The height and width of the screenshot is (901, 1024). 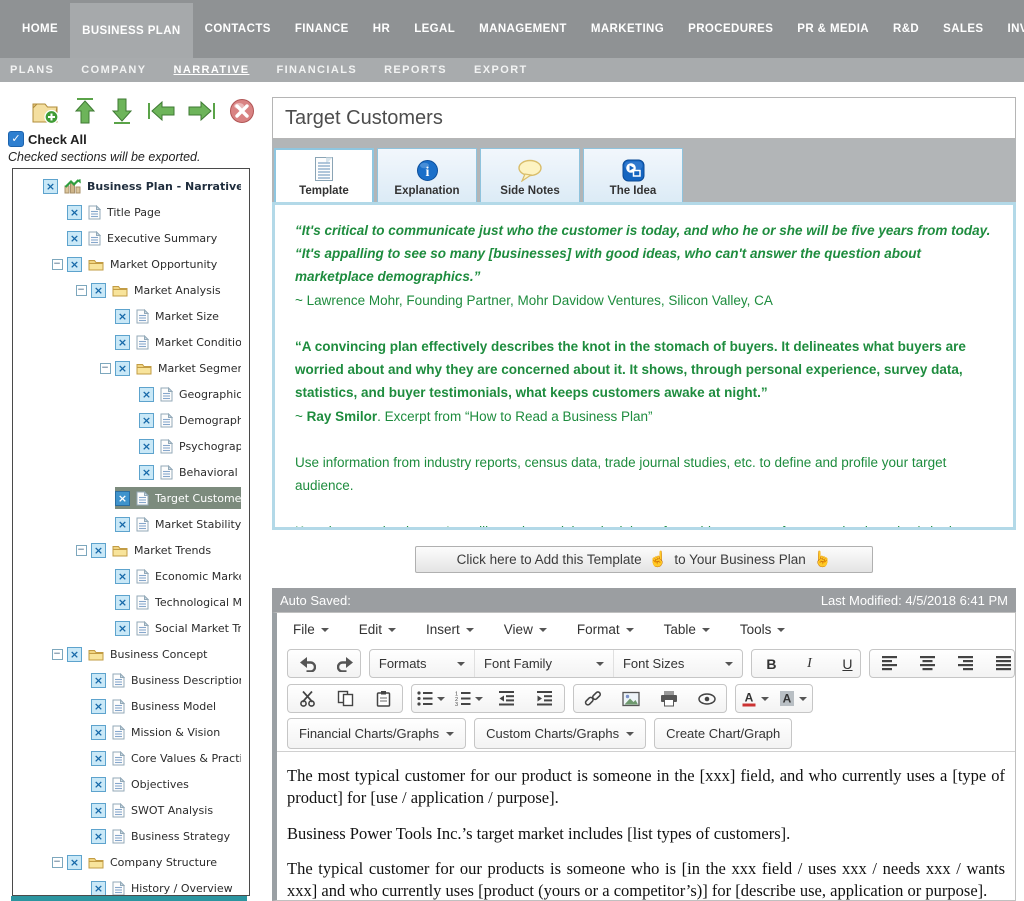 I want to click on tree-item-history-overview: × History / Overview, so click(x=131, y=885).